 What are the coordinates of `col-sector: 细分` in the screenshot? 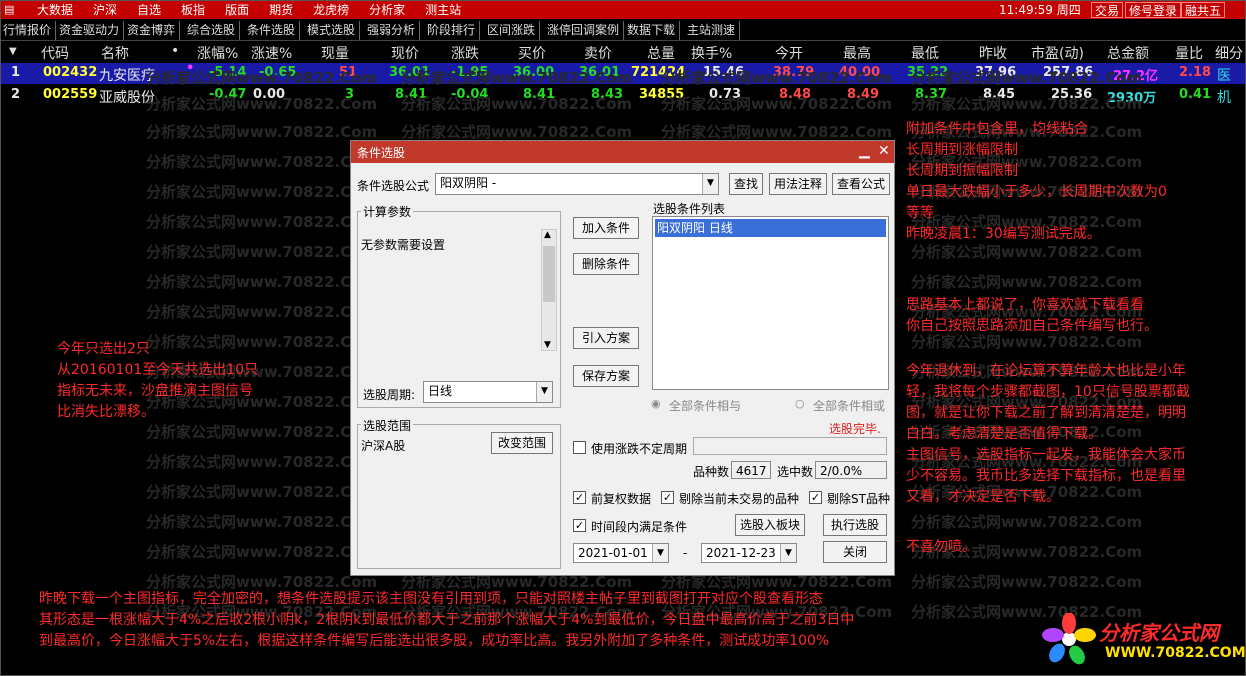 It's located at (1229, 53).